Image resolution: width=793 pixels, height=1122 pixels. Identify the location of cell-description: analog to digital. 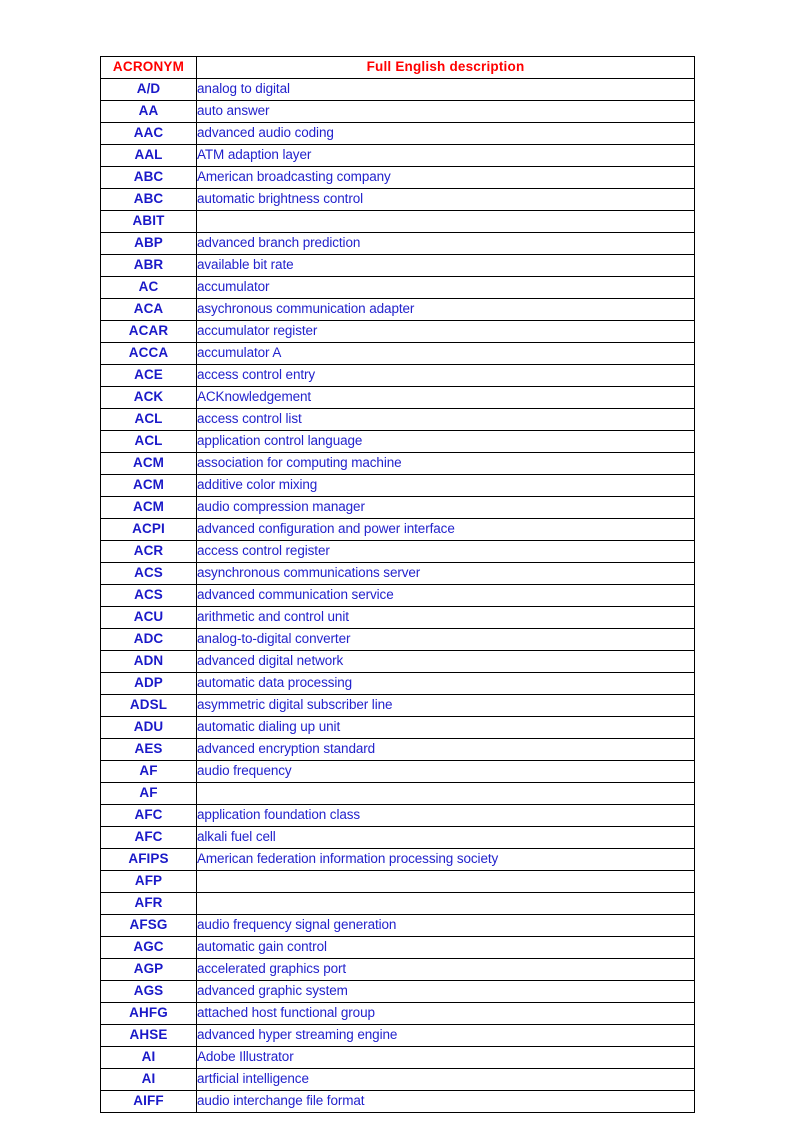
(445, 89).